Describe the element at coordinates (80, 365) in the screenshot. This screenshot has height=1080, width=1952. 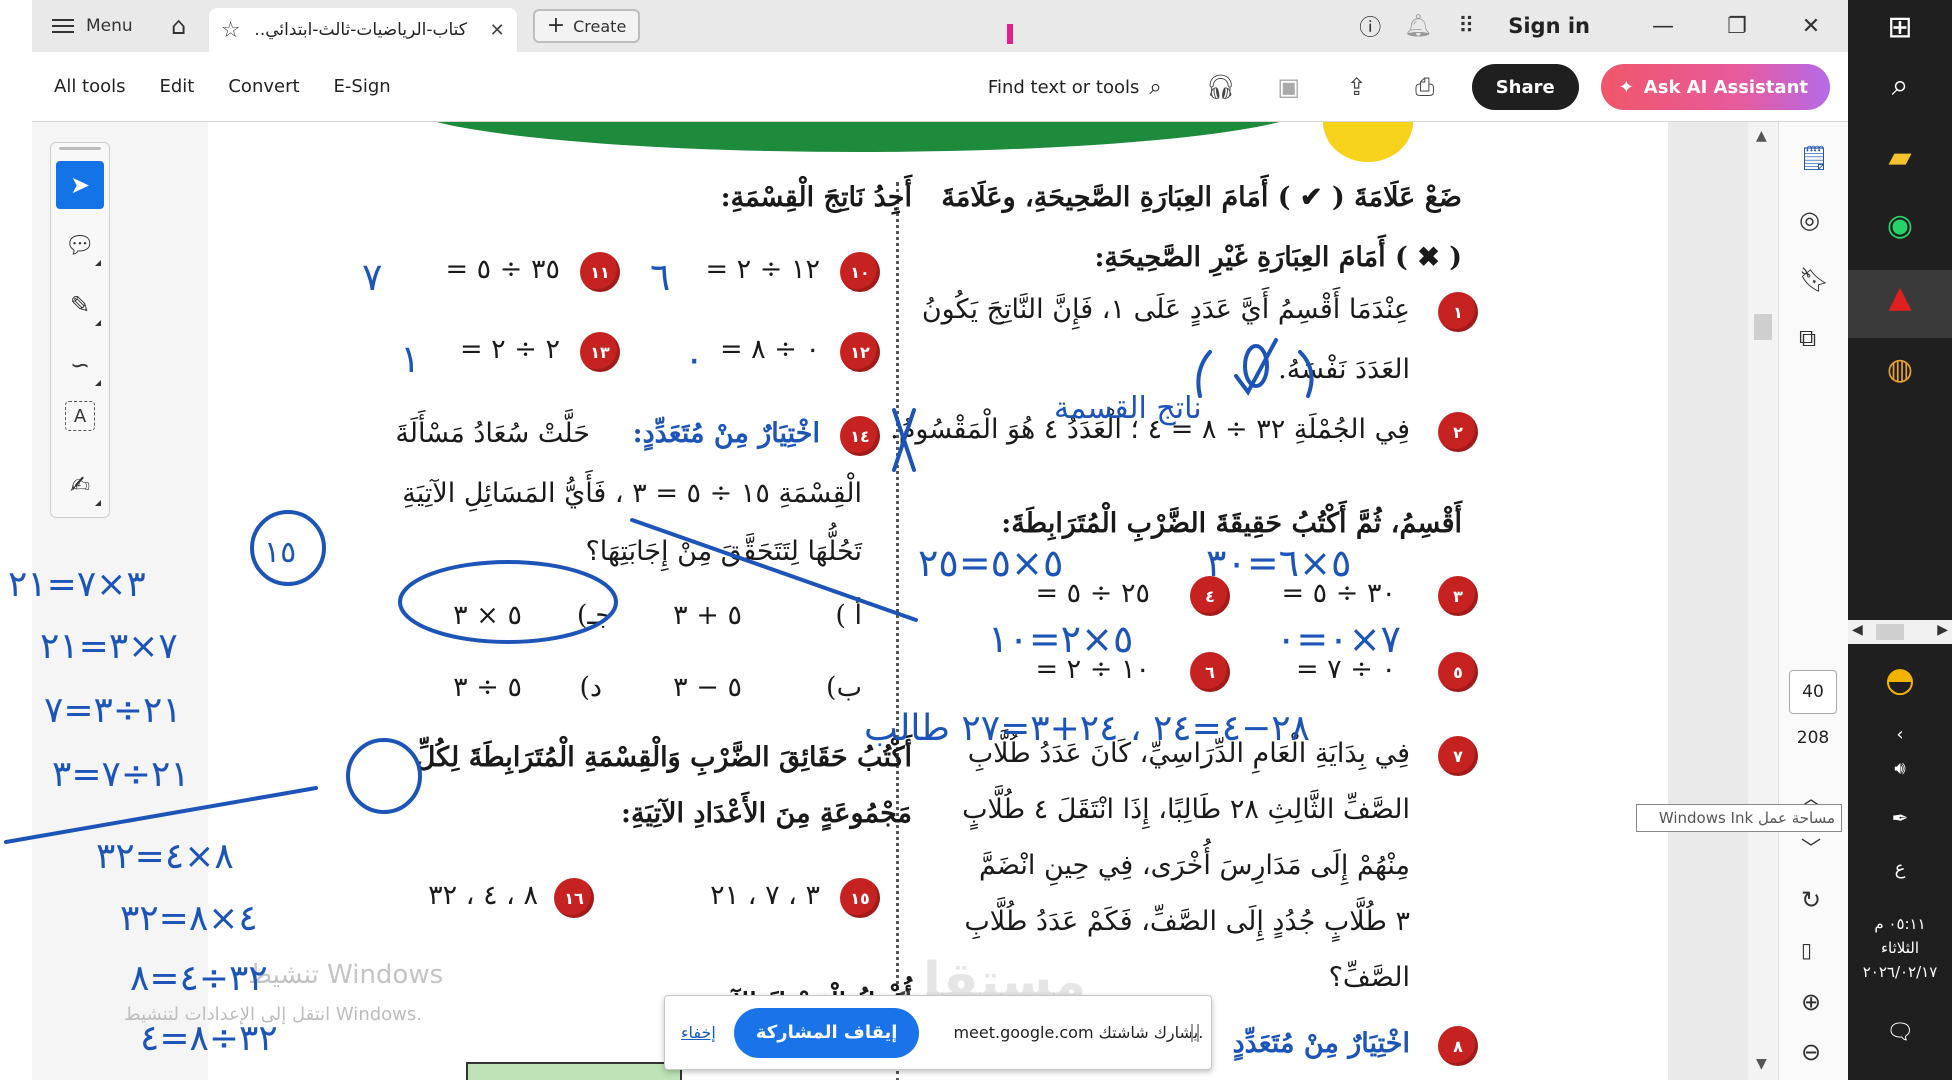
I see `draw-tool-icon: ∽` at that location.